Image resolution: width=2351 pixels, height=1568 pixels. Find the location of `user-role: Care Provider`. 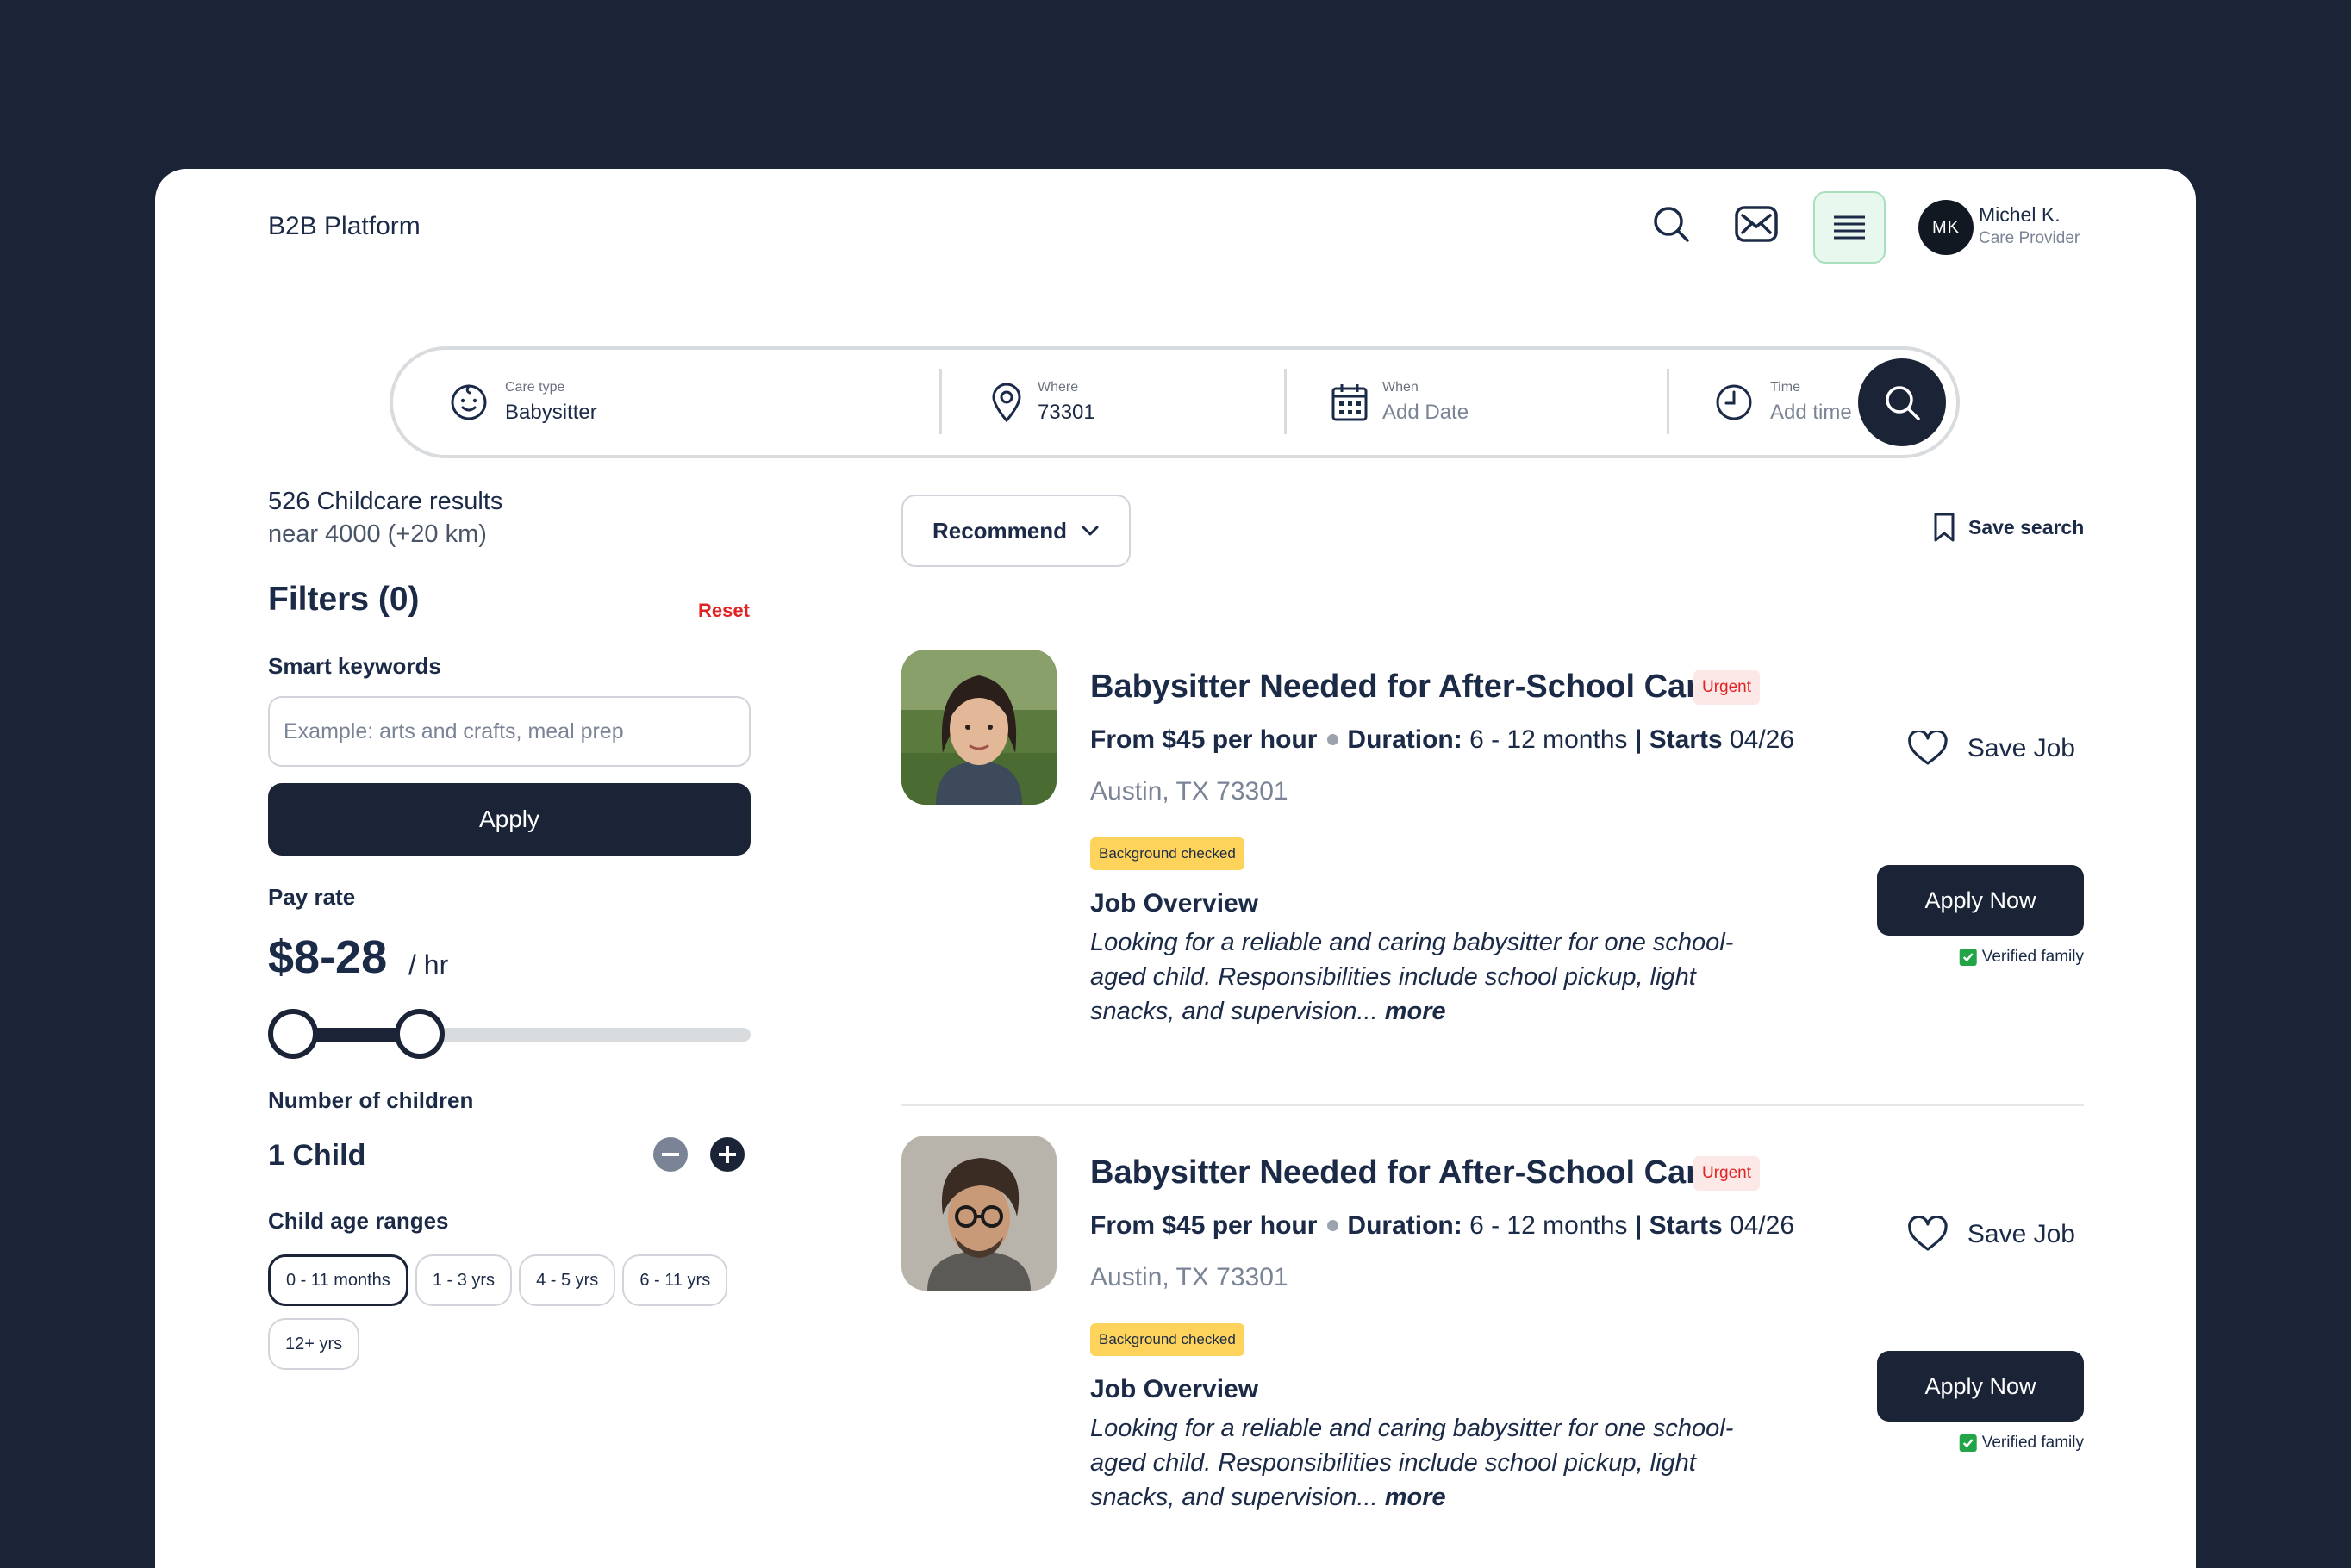

user-role: Care Provider is located at coordinates (2029, 238).